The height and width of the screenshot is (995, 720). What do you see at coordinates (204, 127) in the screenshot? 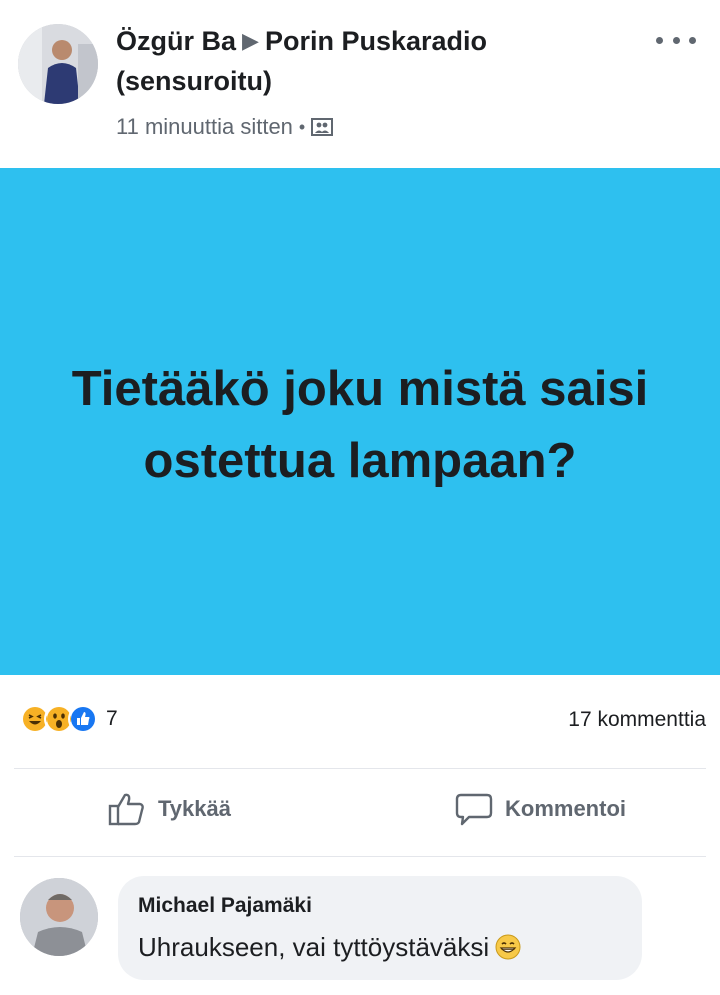
I see `post-timestamp: 11 minuuttia sitten` at bounding box center [204, 127].